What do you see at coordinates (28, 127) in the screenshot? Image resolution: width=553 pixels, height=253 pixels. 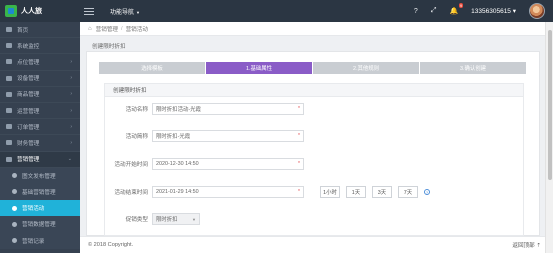 I see `sidebar-item-label: 订单管理` at bounding box center [28, 127].